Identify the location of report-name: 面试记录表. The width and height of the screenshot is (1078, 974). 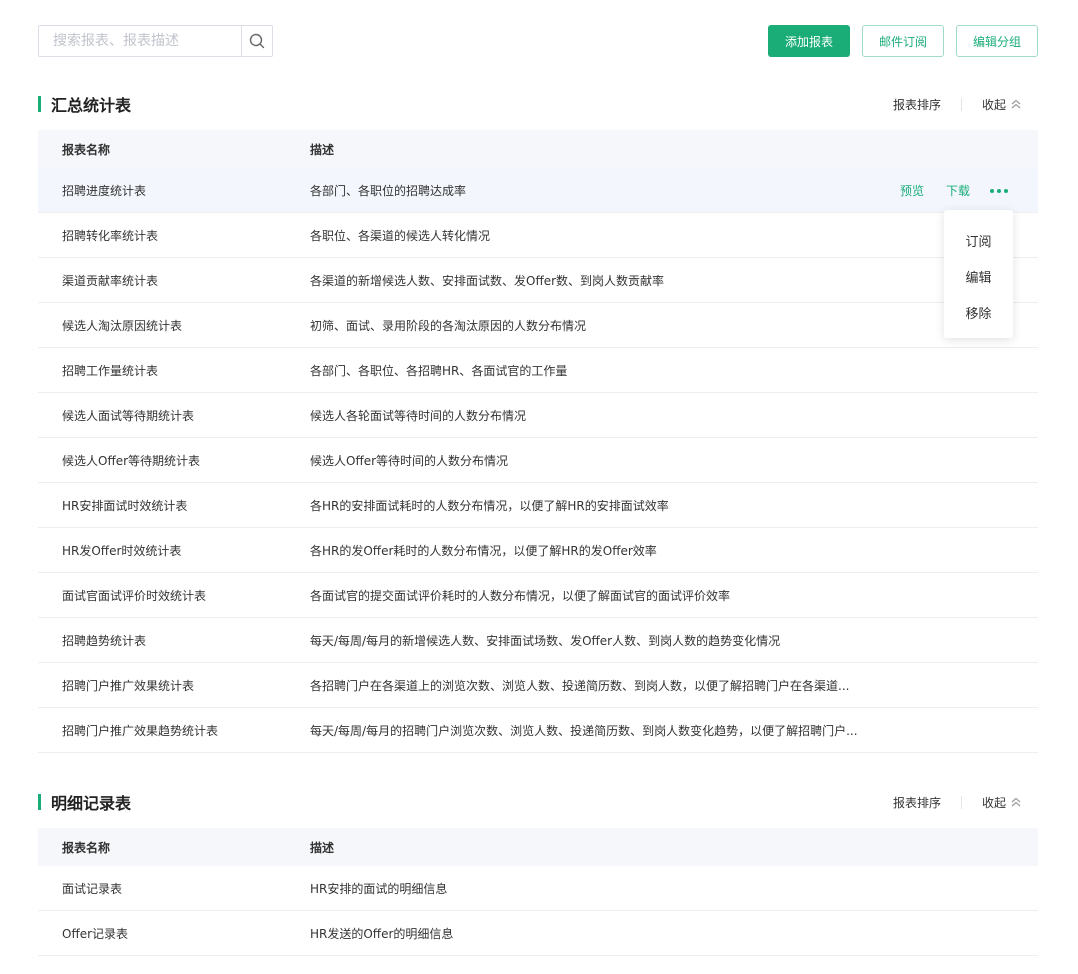
(92, 888).